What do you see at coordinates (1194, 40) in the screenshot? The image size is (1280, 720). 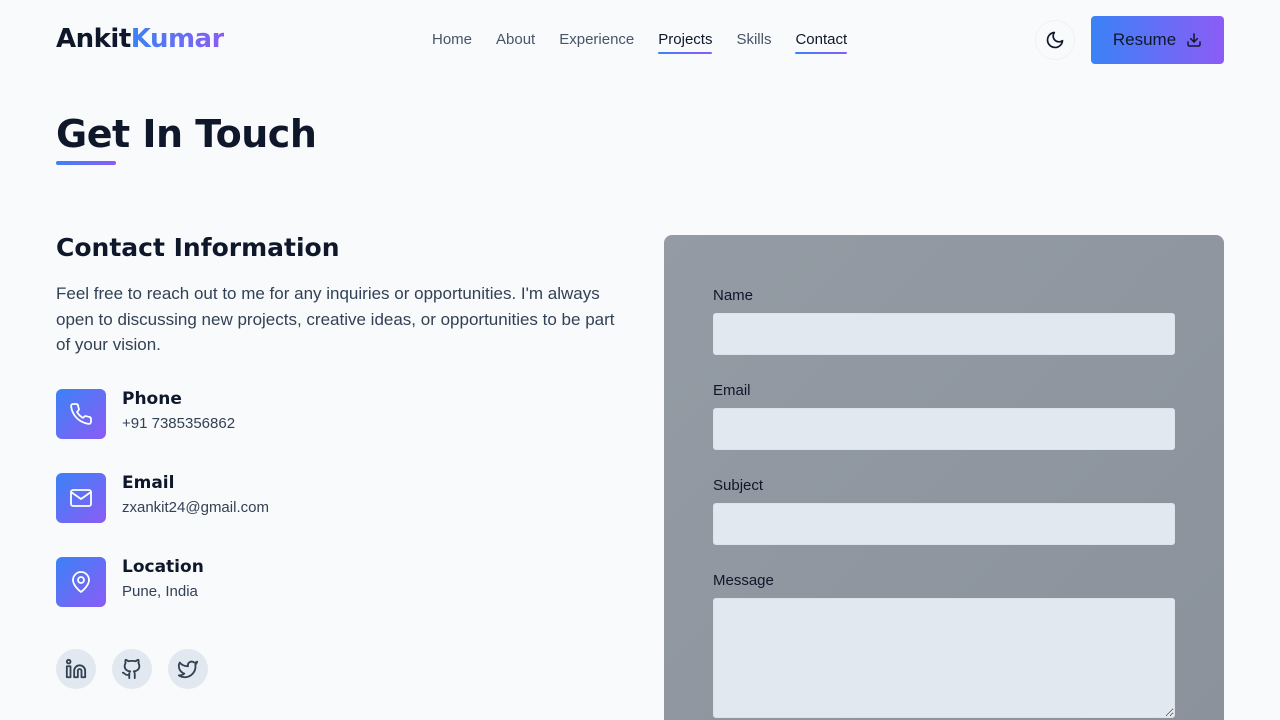 I see `download-icon` at bounding box center [1194, 40].